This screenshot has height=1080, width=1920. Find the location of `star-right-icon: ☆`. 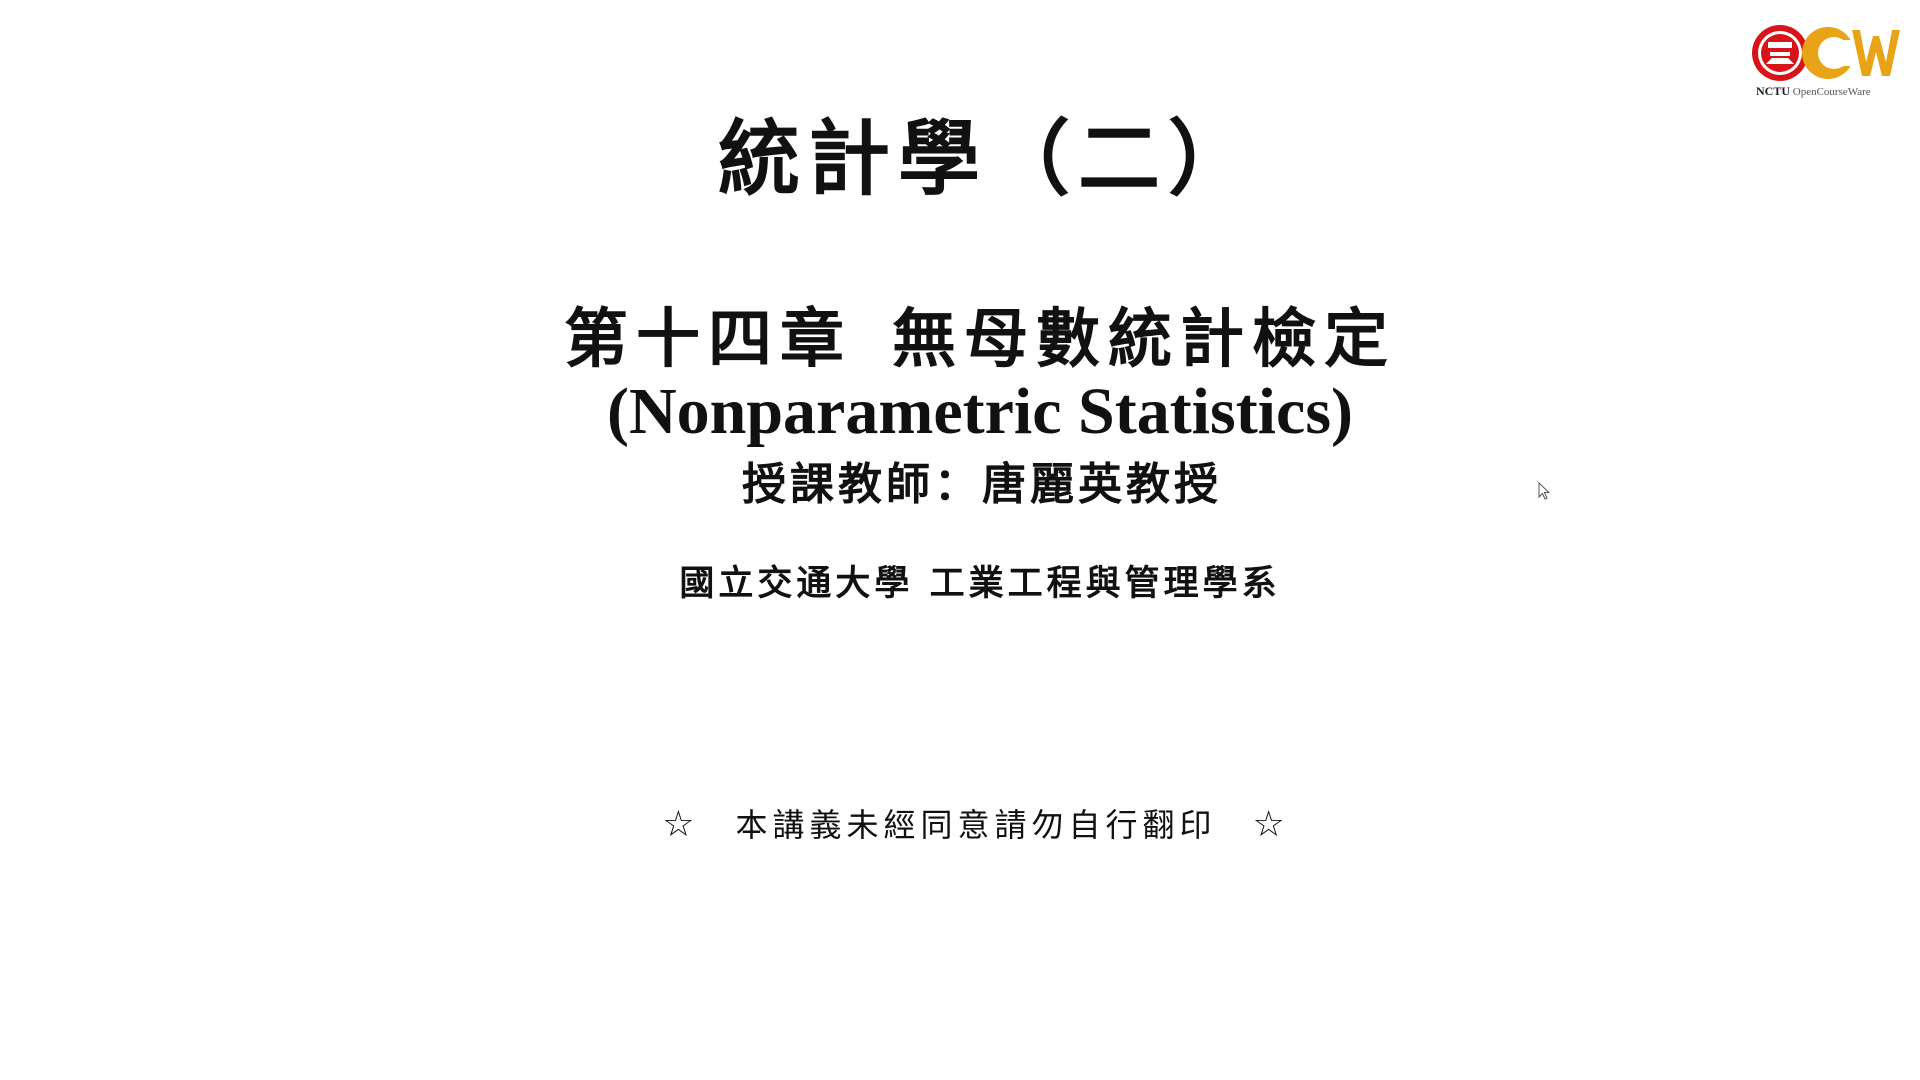

star-right-icon: ☆ is located at coordinates (1271, 824).